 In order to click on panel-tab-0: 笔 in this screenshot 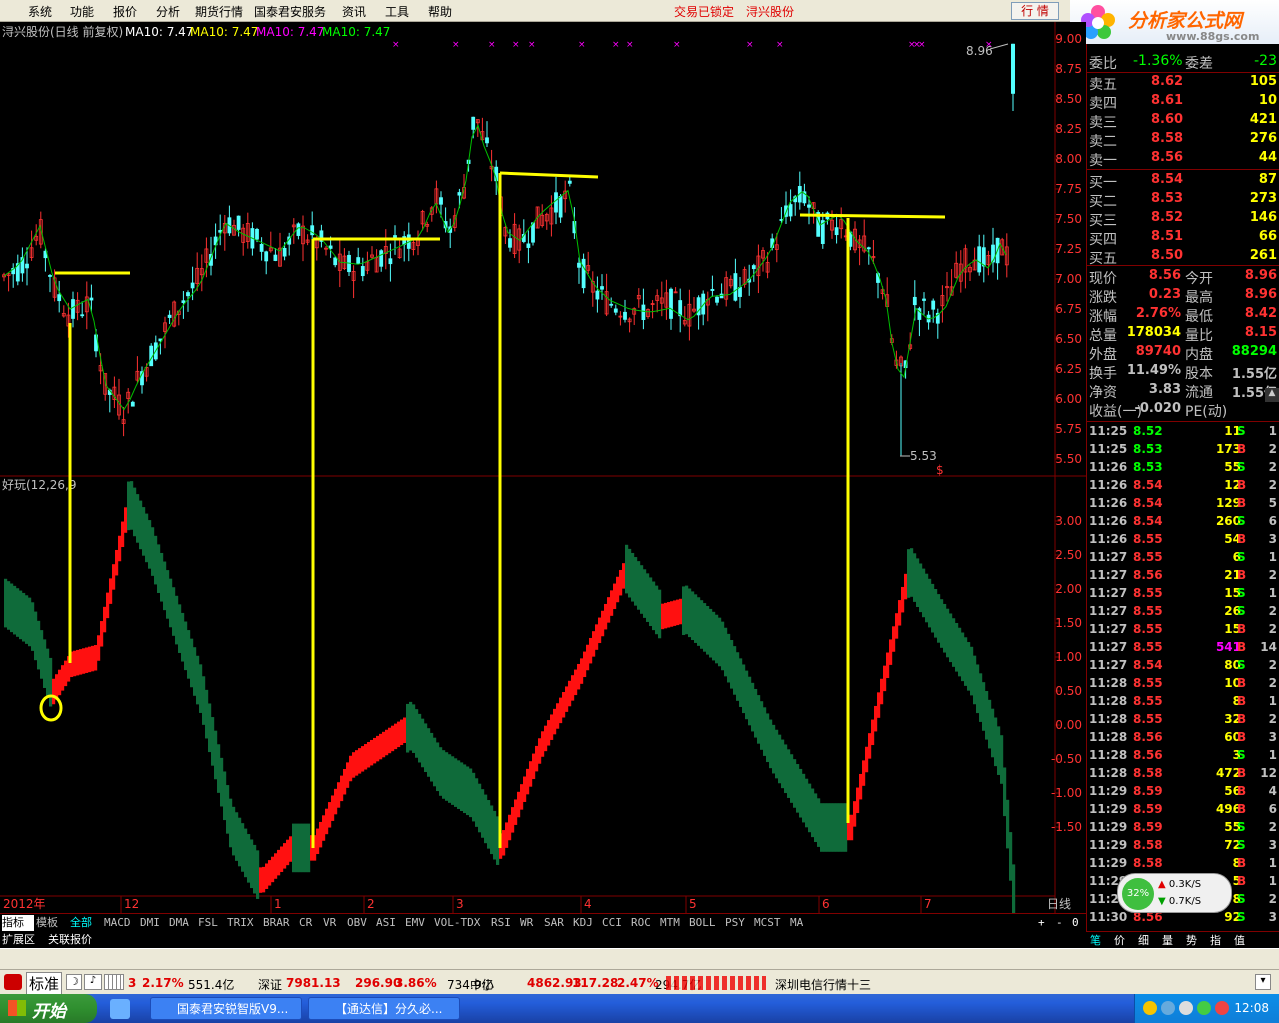, I will do `click(1095, 941)`.